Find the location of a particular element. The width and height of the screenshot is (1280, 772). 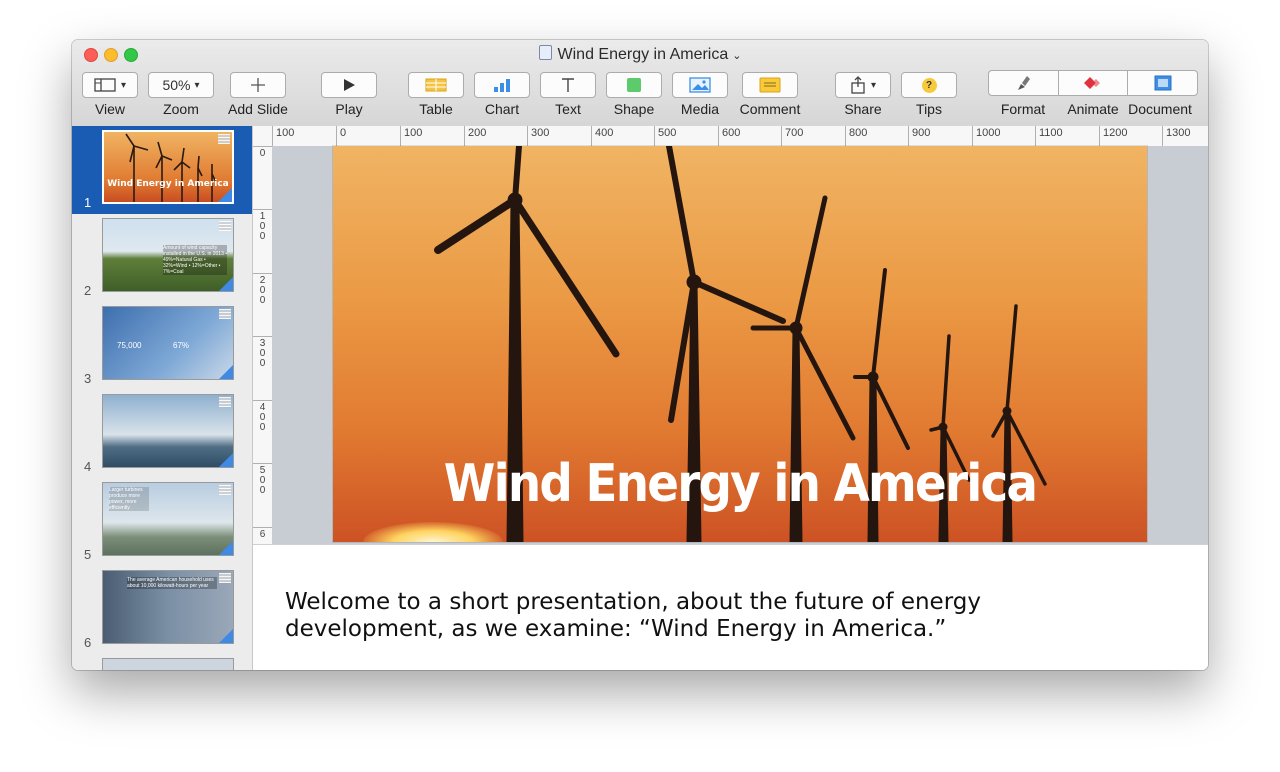

share-icon is located at coordinates (858, 85).